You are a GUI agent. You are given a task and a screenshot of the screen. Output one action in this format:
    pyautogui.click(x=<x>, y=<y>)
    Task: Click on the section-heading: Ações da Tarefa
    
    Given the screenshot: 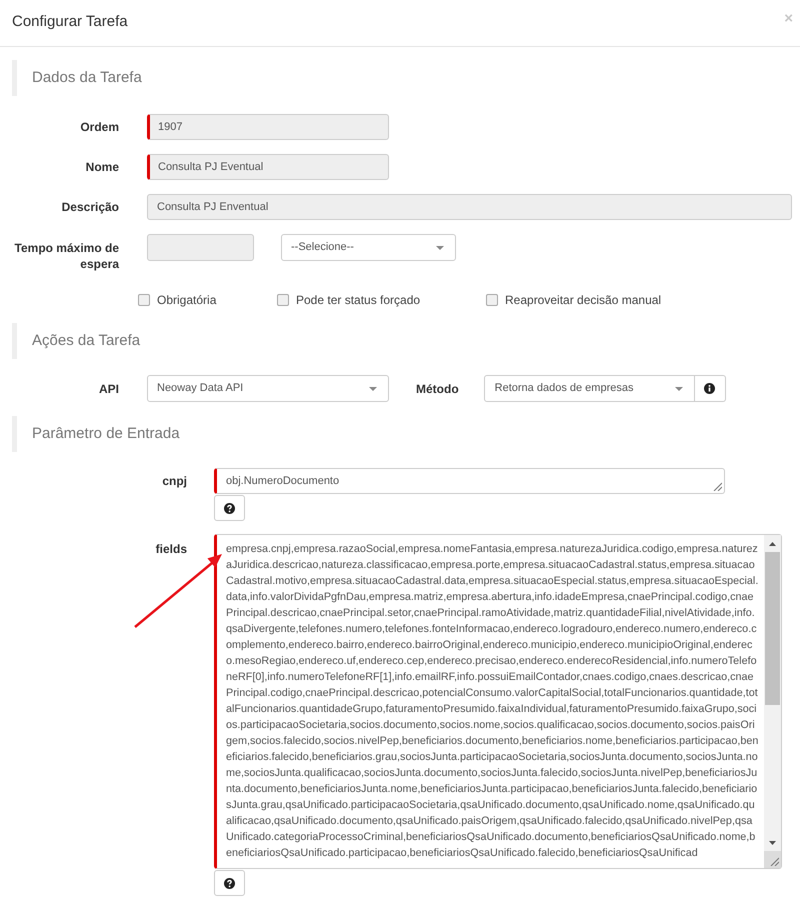 What is the action you would take?
    pyautogui.click(x=402, y=341)
    